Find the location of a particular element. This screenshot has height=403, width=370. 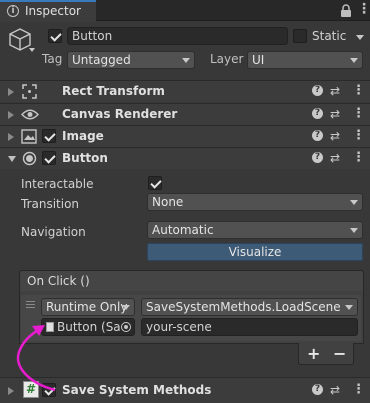

component-save-system-methods: # Save System Methods ? ⇄ ⋮ is located at coordinates (185, 390).